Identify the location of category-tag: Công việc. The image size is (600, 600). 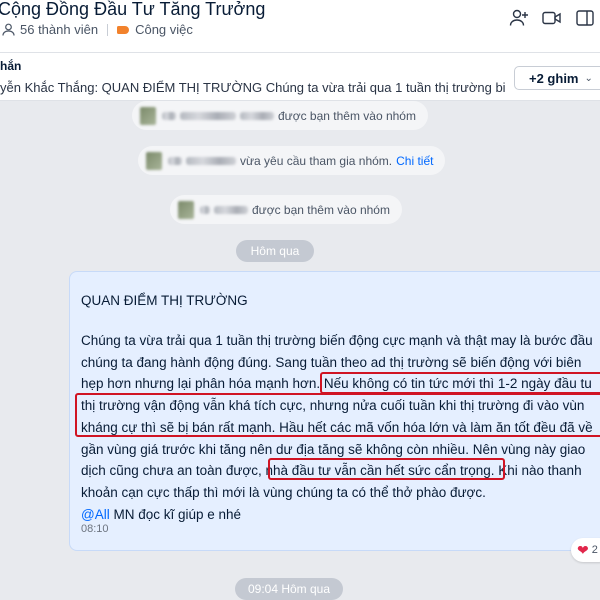
(155, 29).